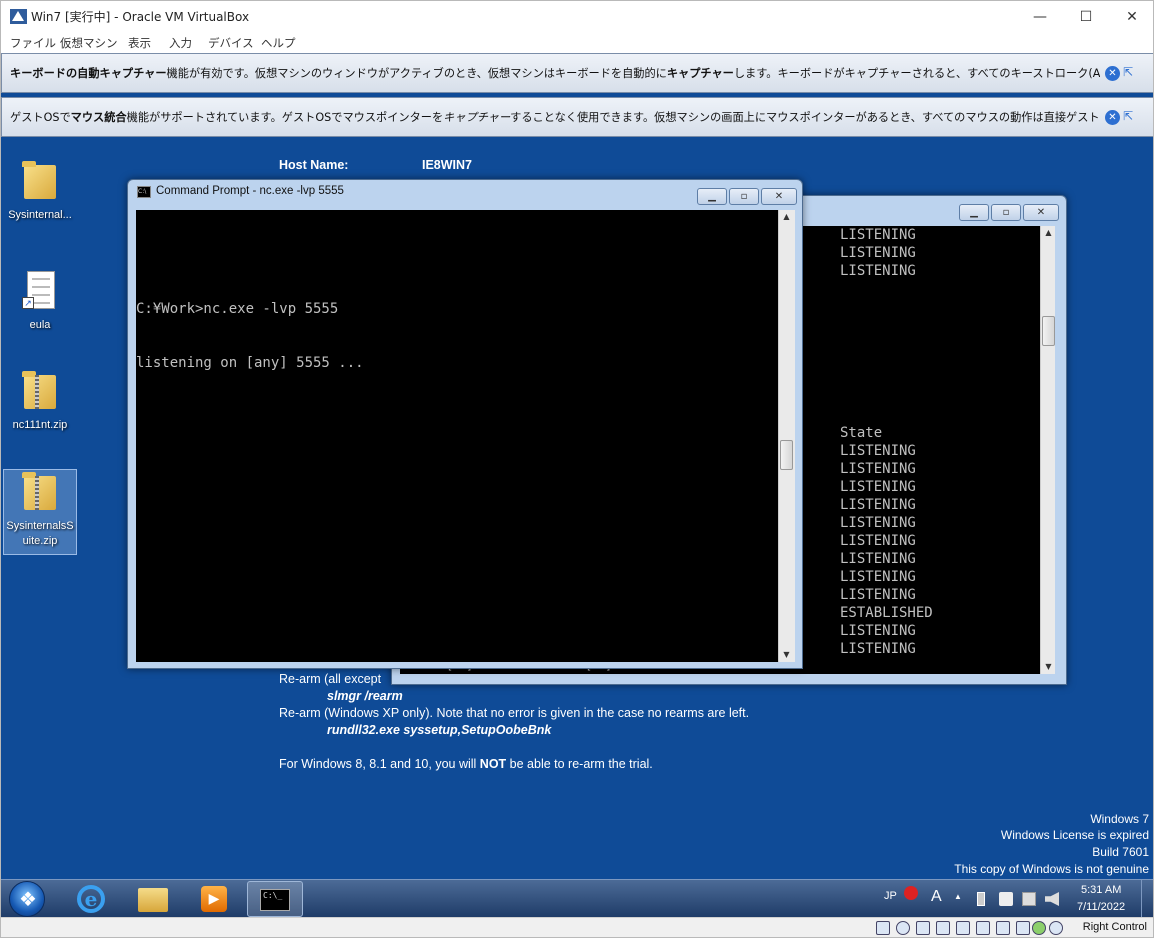 Image resolution: width=1154 pixels, height=938 pixels. What do you see at coordinates (275, 899) in the screenshot?
I see `taskbar-command-prompt: C:\_` at bounding box center [275, 899].